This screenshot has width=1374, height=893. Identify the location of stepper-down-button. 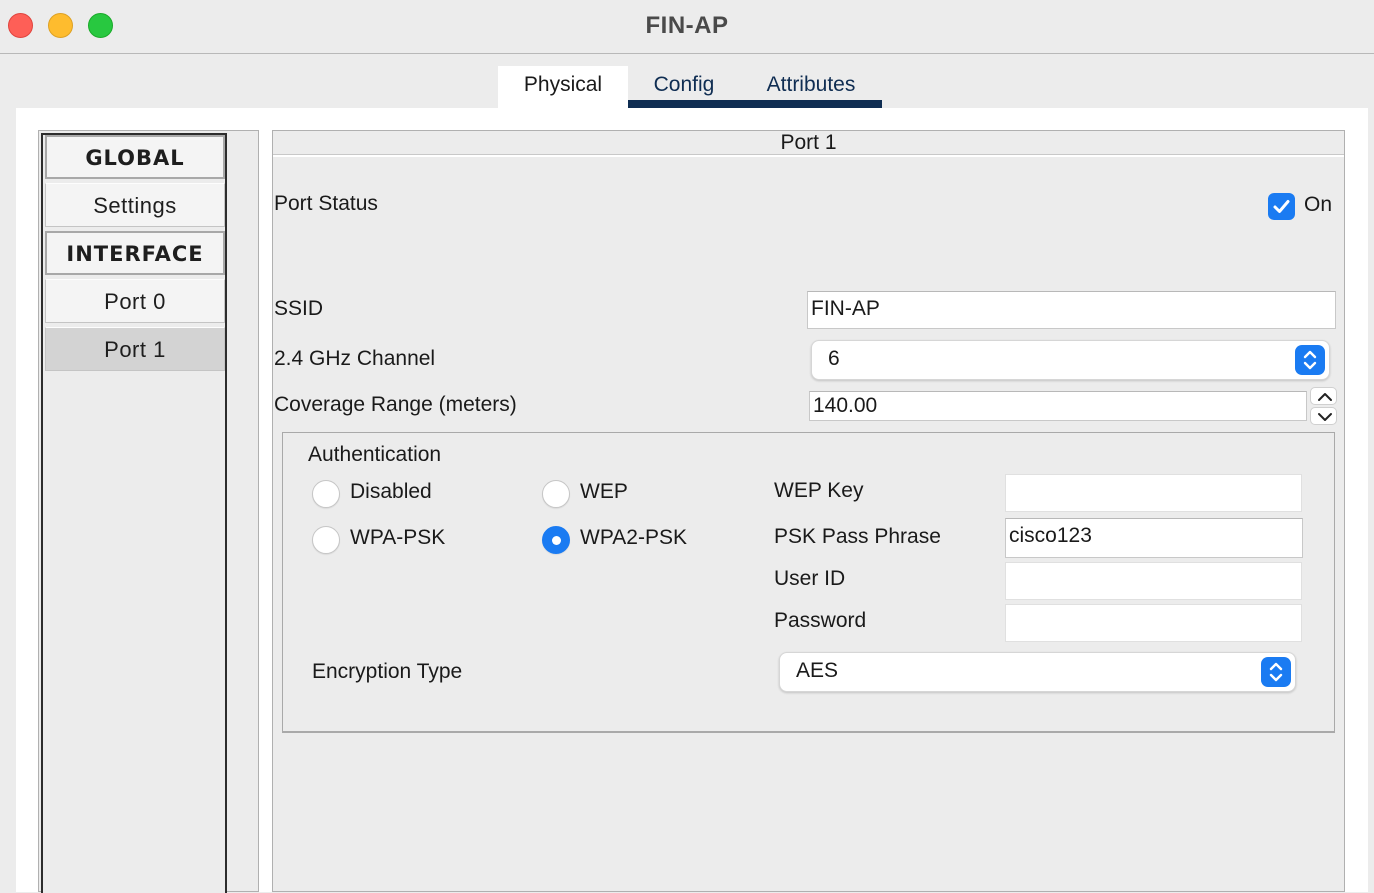
(1323, 416).